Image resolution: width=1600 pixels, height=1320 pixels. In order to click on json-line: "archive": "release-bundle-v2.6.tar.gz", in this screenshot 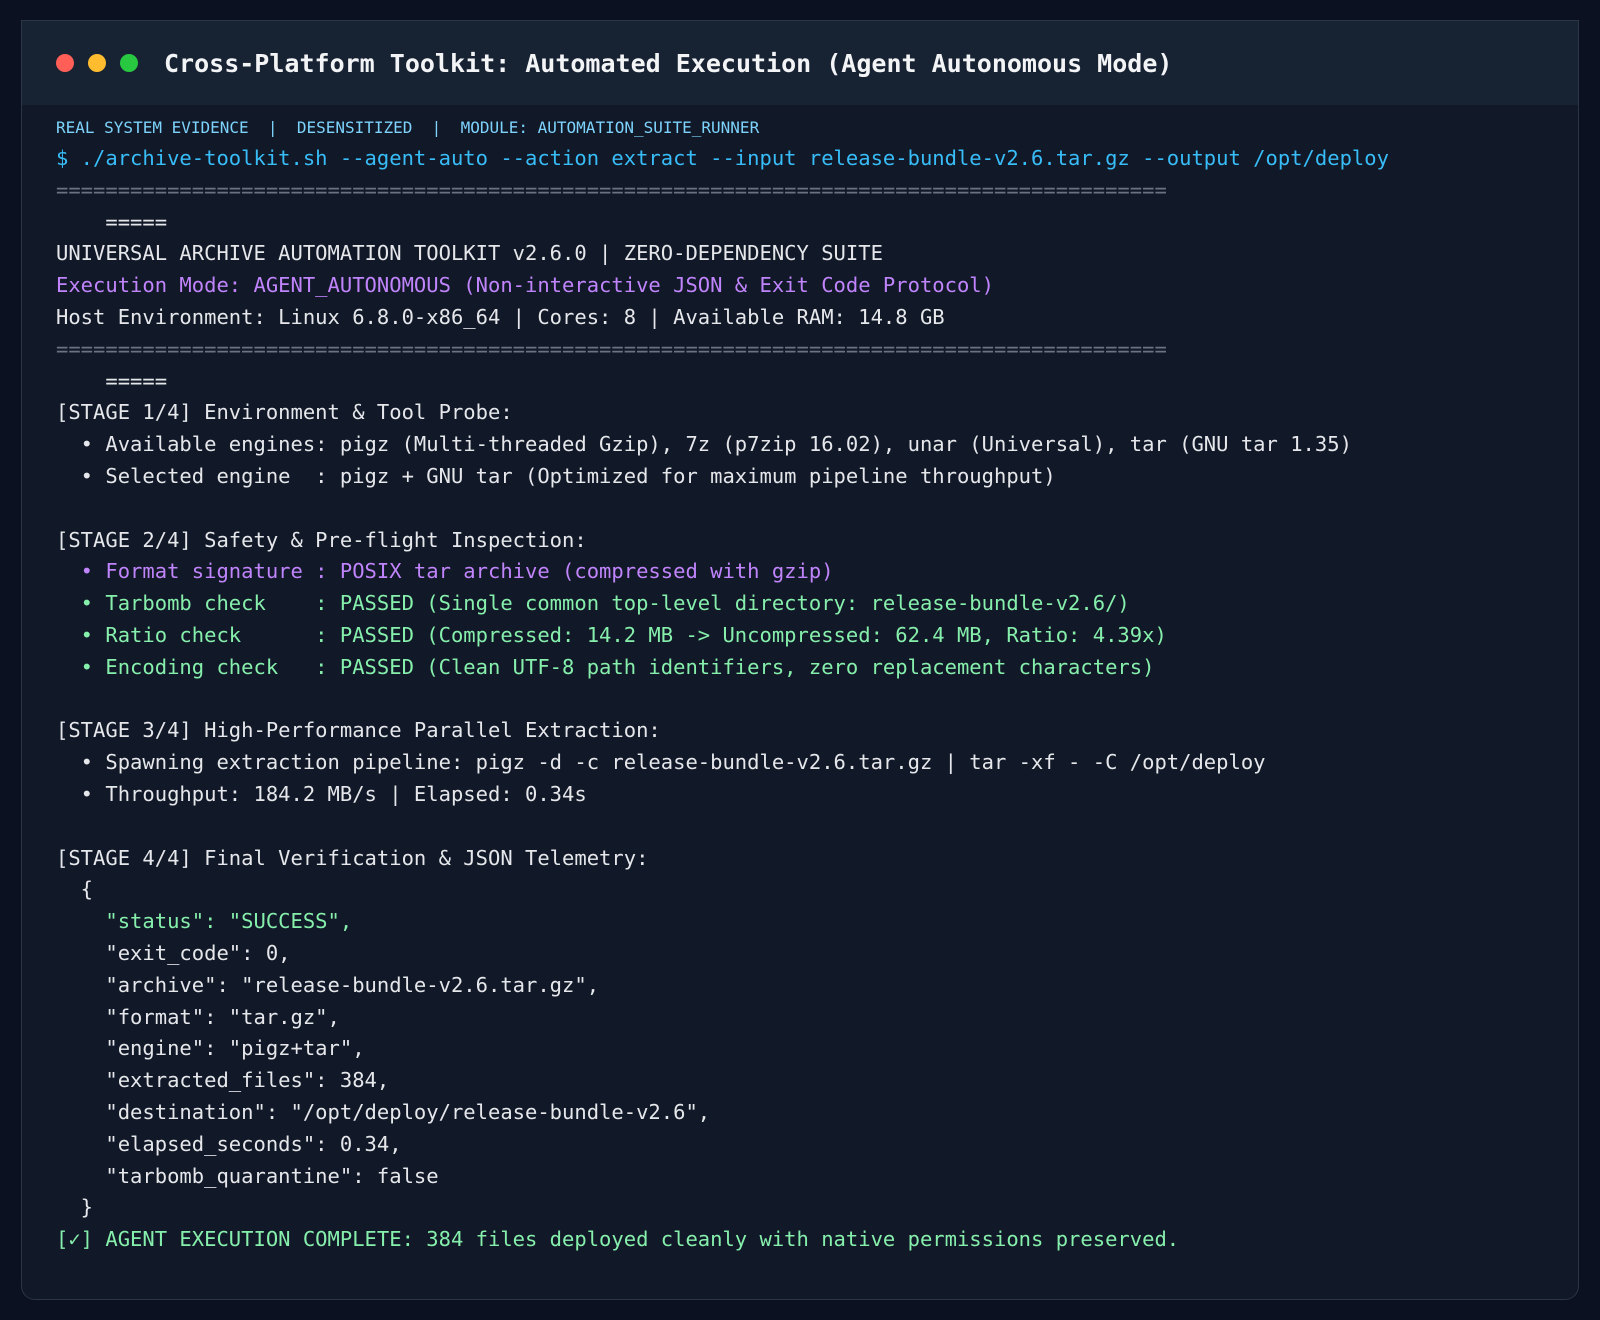, I will do `click(328, 984)`.